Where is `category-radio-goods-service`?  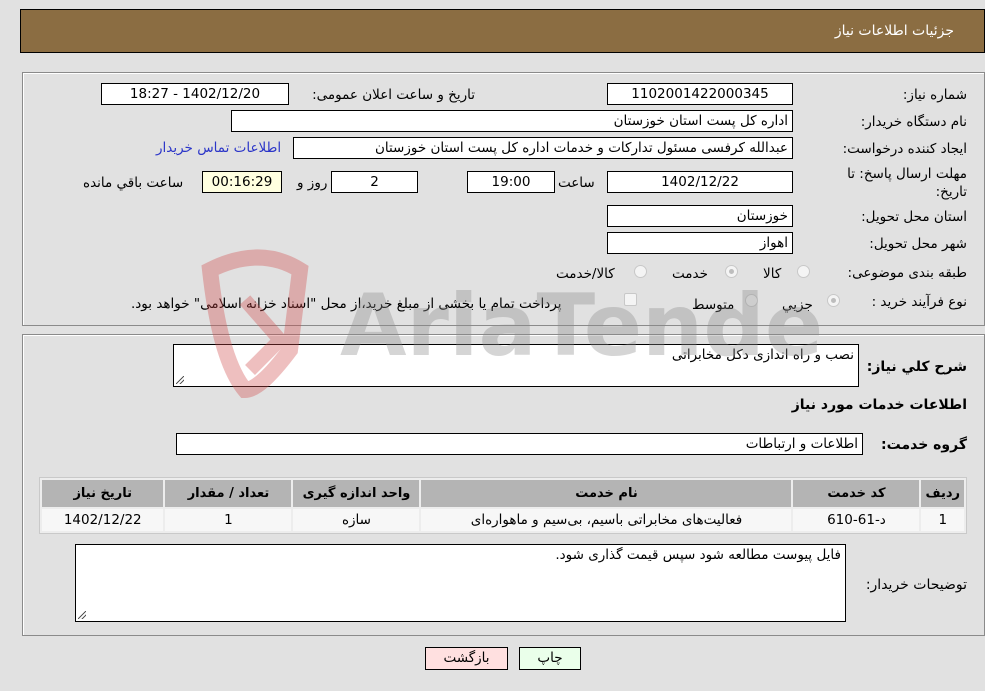 category-radio-goods-service is located at coordinates (640, 271).